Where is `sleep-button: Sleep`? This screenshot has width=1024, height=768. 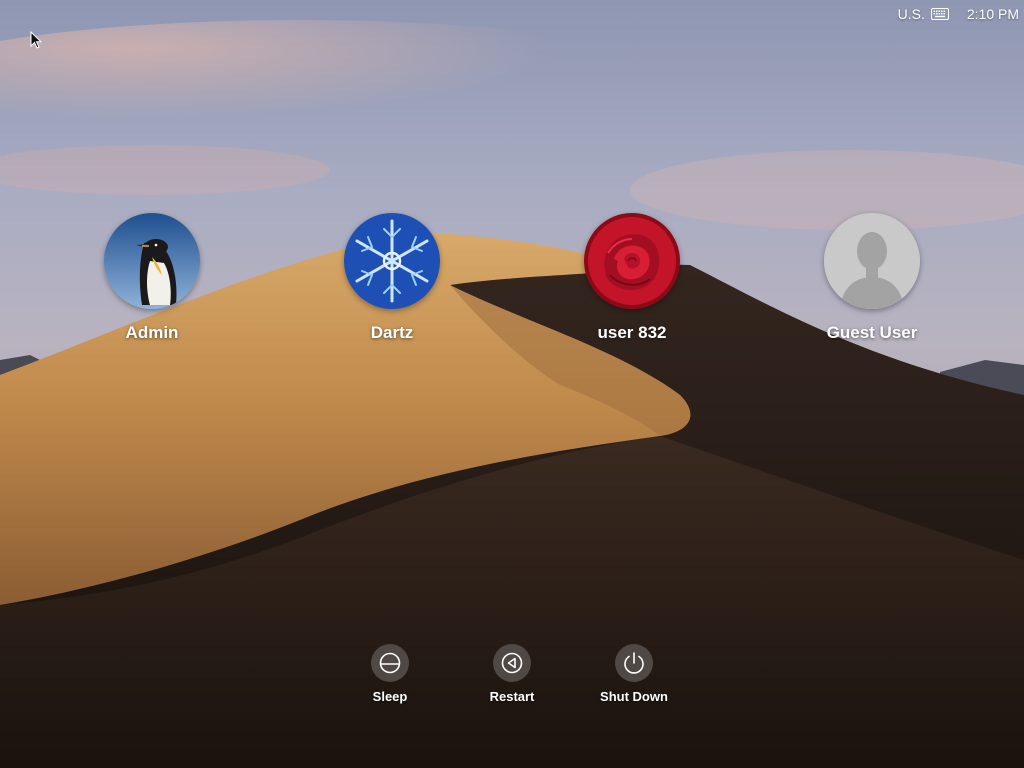
sleep-button: Sleep is located at coordinates (390, 674).